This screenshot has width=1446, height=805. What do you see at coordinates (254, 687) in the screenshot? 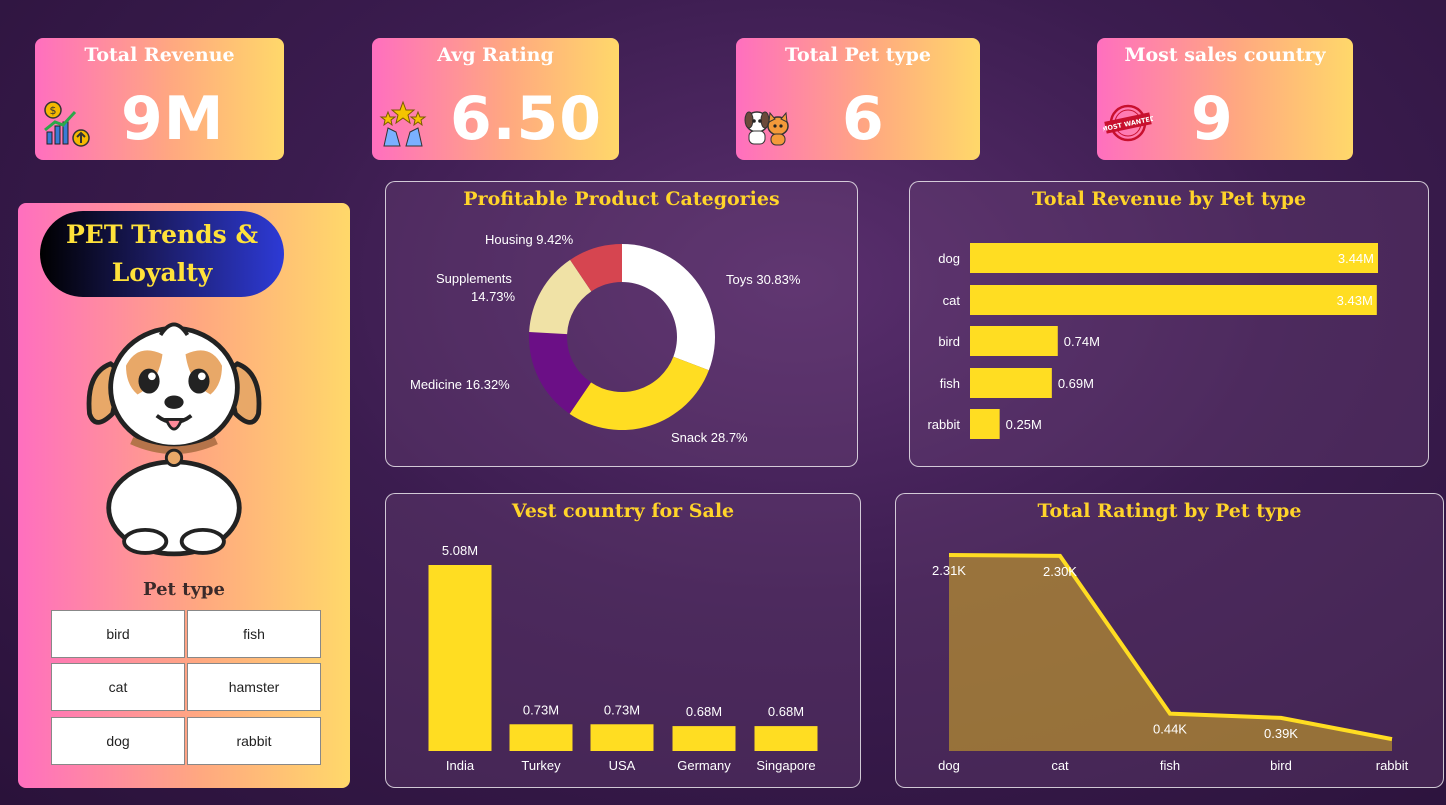
I see `slicer-option-hamster: hamster` at bounding box center [254, 687].